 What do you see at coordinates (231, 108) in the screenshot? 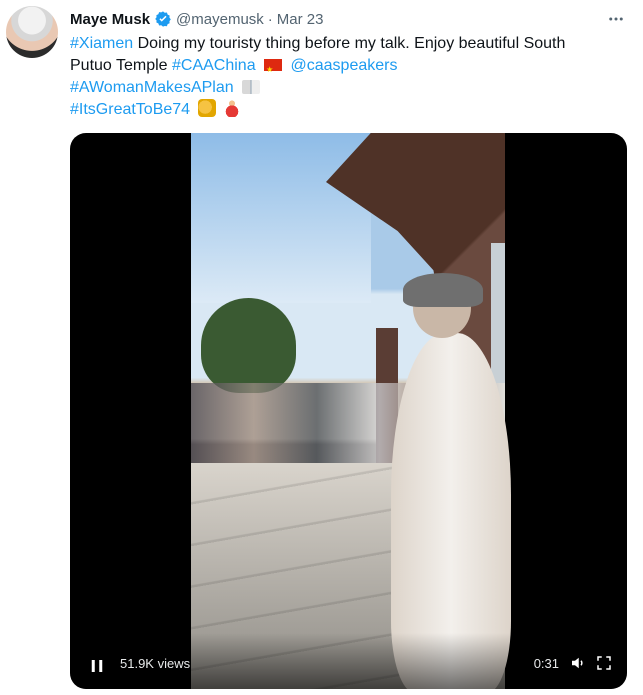
I see `woman-dancing-icon` at bounding box center [231, 108].